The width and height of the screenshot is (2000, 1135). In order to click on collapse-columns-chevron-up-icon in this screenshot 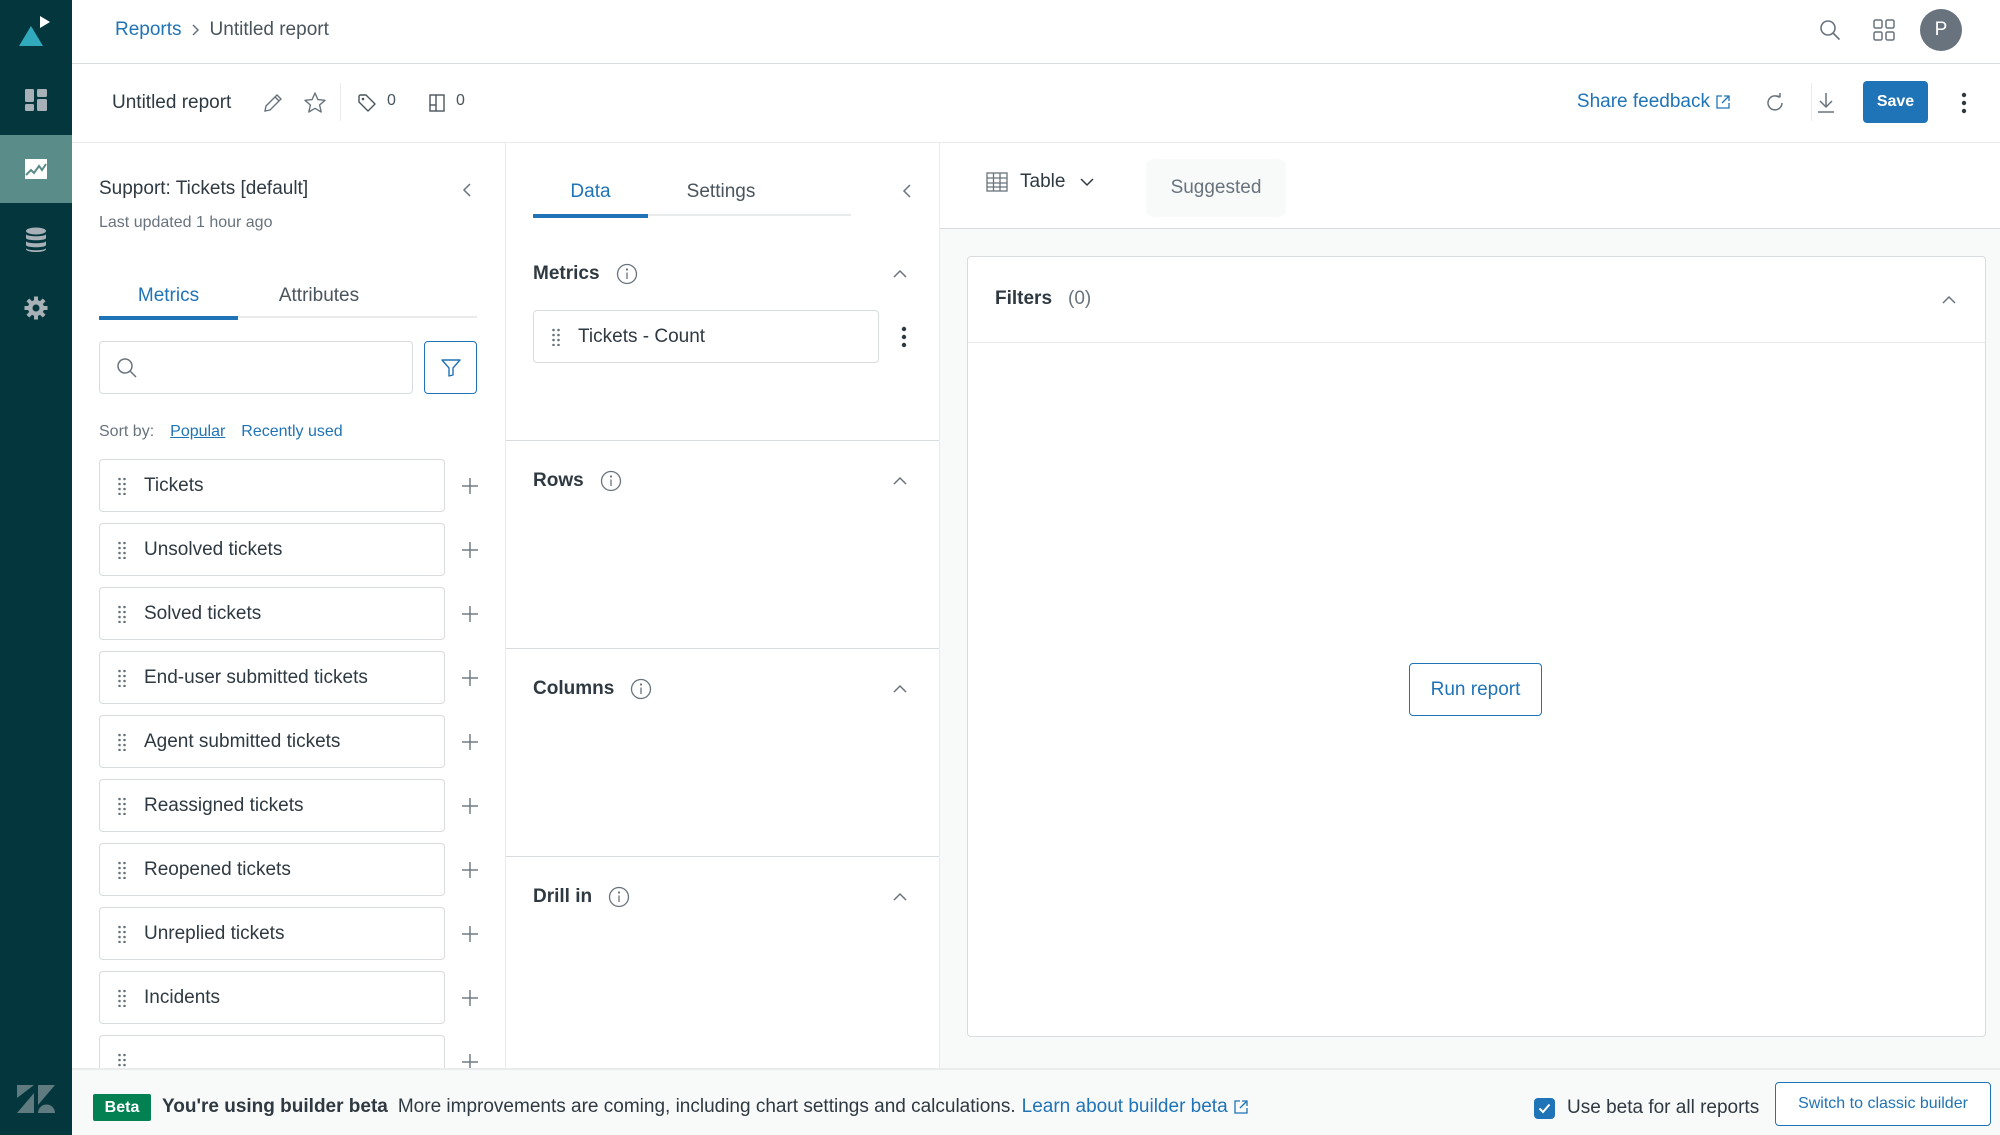, I will do `click(900, 689)`.